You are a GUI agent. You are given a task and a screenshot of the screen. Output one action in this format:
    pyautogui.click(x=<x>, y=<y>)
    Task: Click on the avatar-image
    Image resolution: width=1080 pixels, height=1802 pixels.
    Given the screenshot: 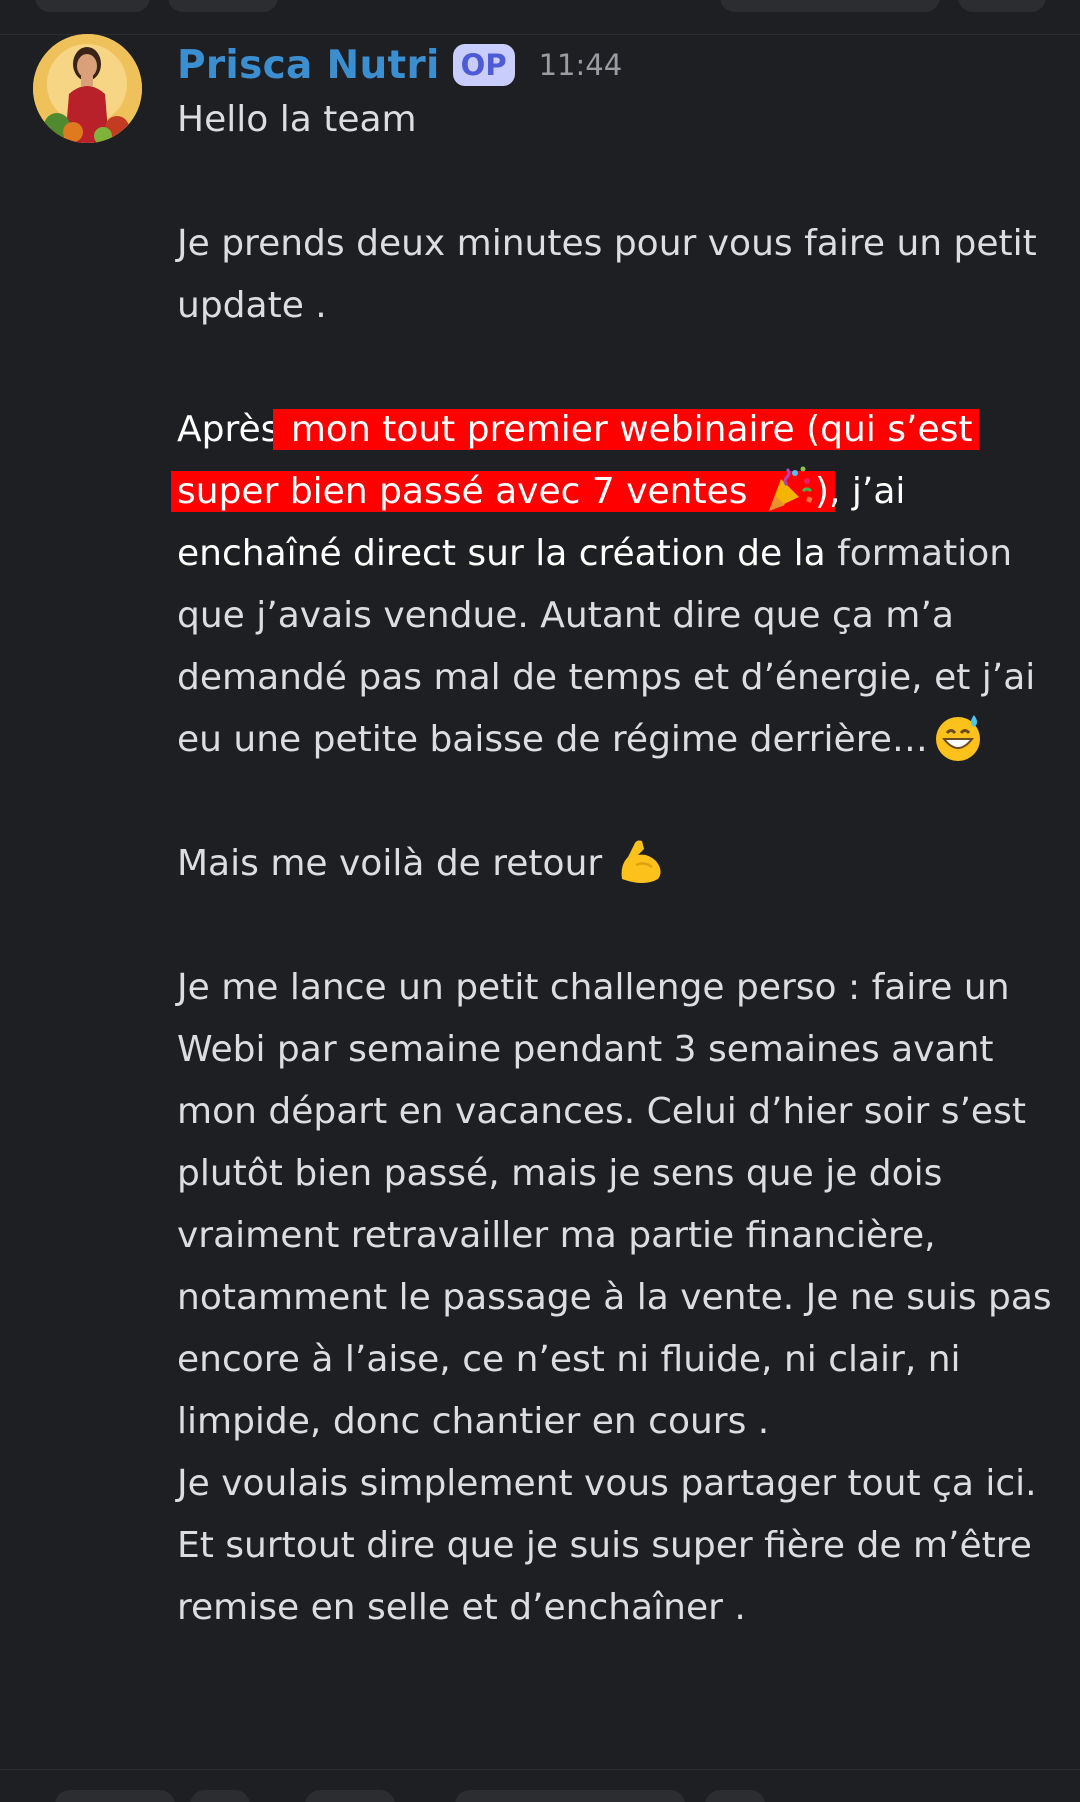 What is the action you would take?
    pyautogui.click(x=87, y=88)
    